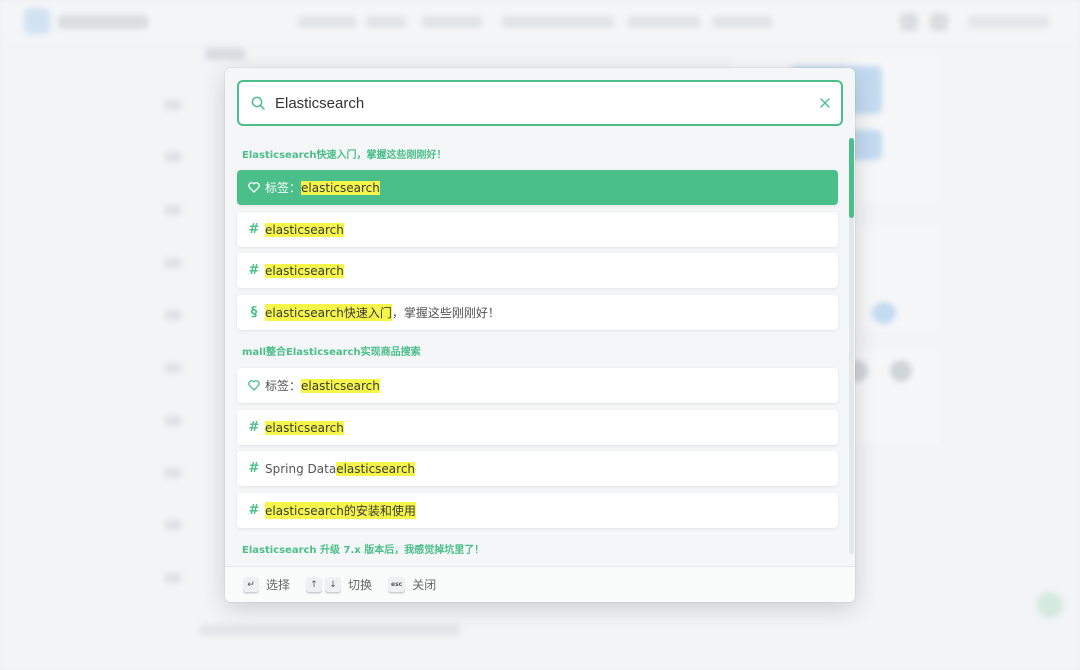  I want to click on result-group-title: Elasticsearch快速入门，掌握这些刚刚好！, so click(344, 153).